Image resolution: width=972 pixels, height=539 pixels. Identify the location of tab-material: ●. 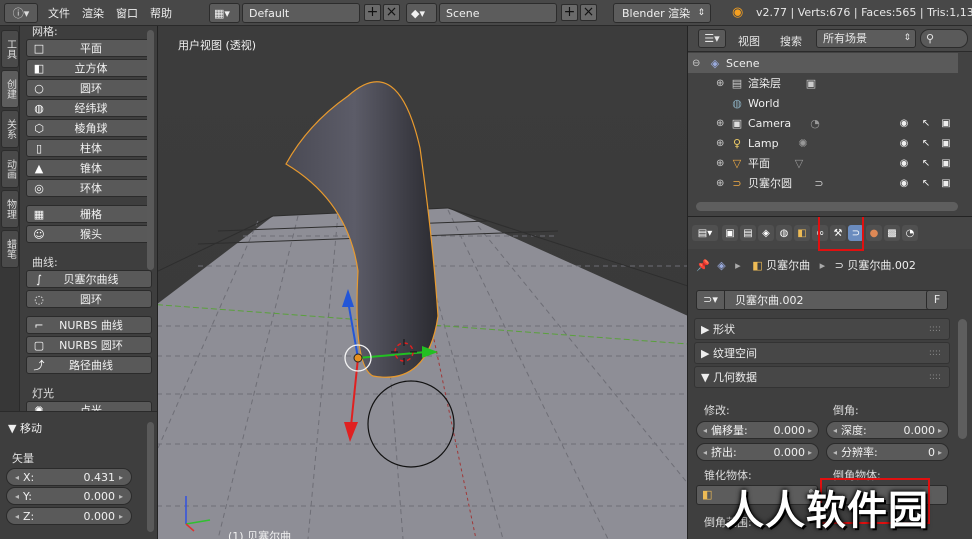
(874, 233).